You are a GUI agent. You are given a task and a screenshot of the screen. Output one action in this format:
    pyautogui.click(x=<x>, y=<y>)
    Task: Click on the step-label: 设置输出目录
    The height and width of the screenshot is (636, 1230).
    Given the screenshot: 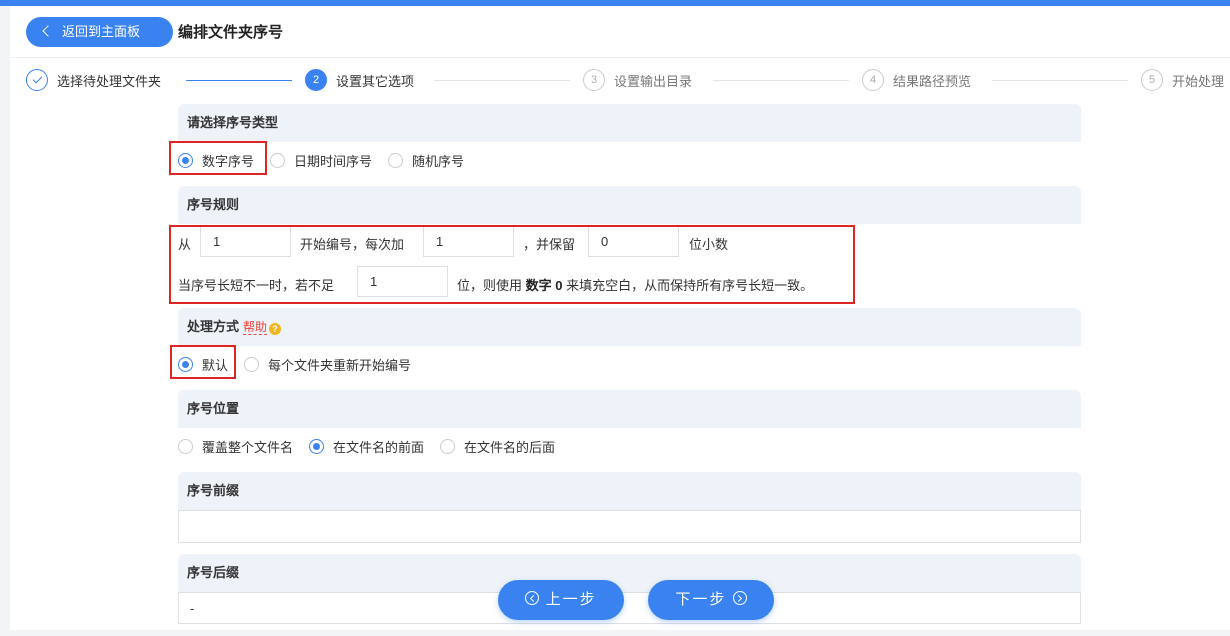 What is the action you would take?
    pyautogui.click(x=653, y=81)
    